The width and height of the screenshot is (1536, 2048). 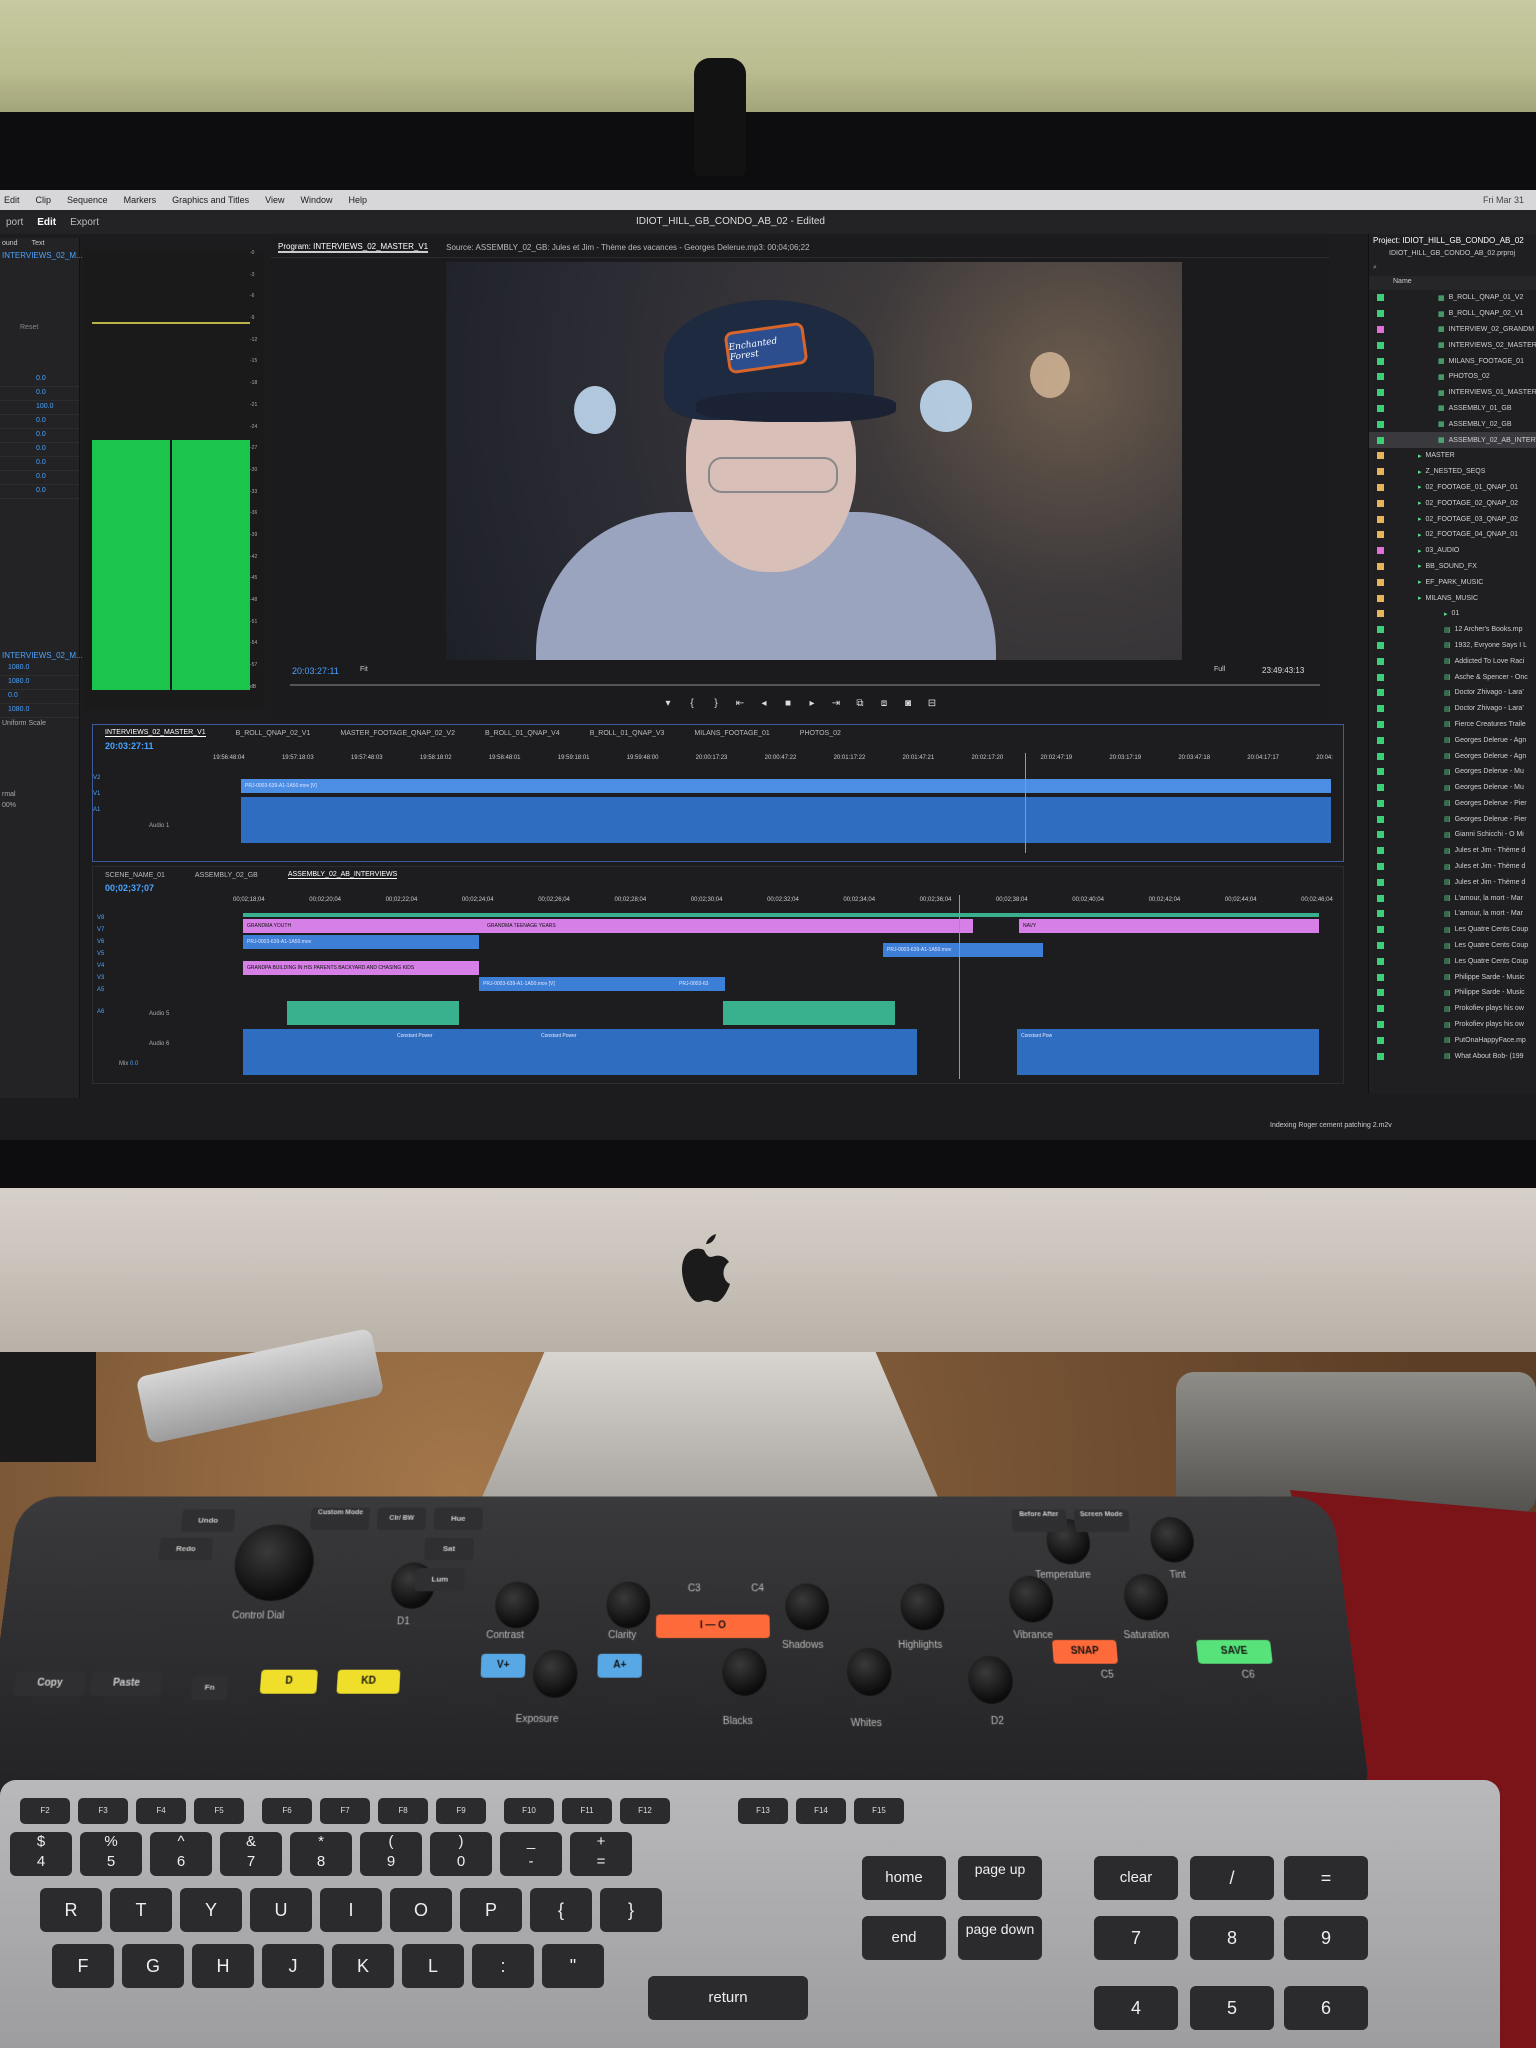 What do you see at coordinates (668, 704) in the screenshot?
I see `marker-icon: ▾` at bounding box center [668, 704].